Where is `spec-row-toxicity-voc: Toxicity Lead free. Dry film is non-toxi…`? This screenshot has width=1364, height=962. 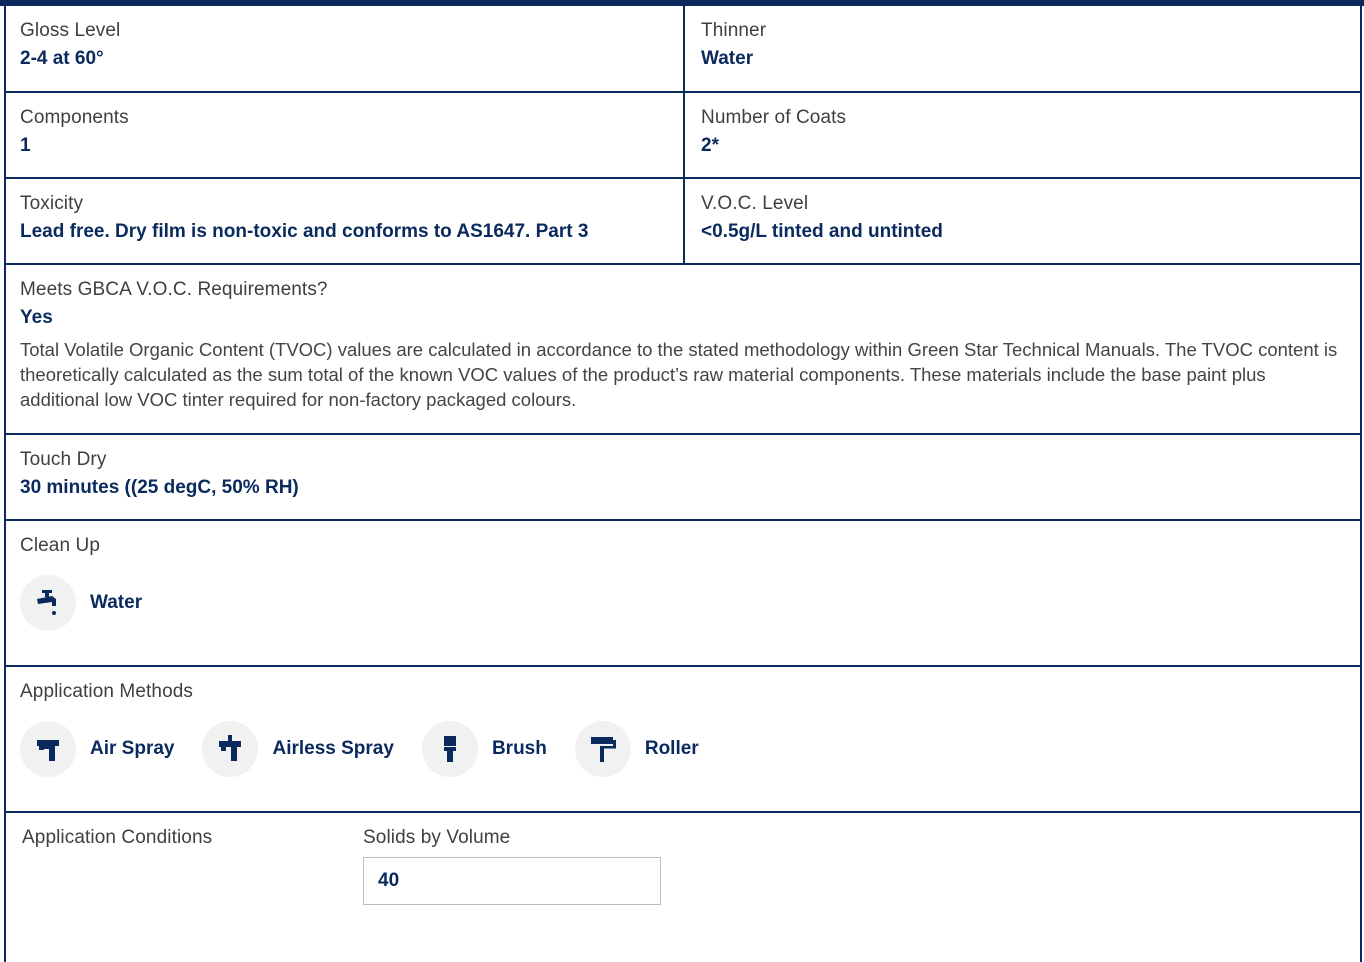 spec-row-toxicity-voc: Toxicity Lead free. Dry film is non-toxi… is located at coordinates (683, 222).